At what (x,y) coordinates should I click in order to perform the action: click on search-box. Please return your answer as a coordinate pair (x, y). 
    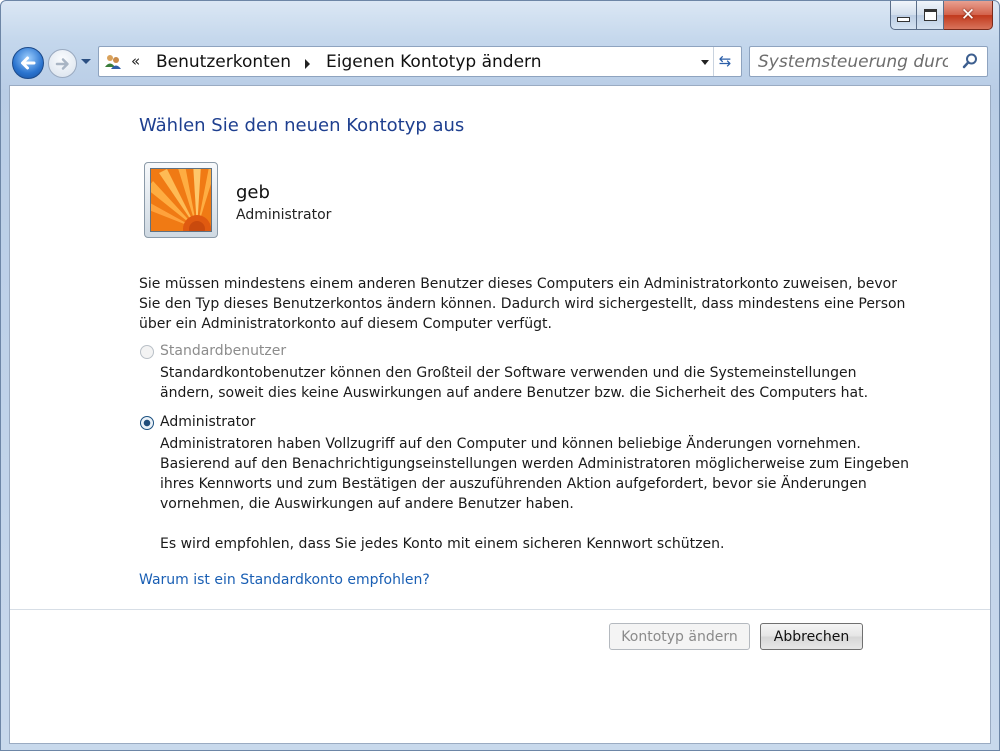
    Looking at the image, I should click on (868, 61).